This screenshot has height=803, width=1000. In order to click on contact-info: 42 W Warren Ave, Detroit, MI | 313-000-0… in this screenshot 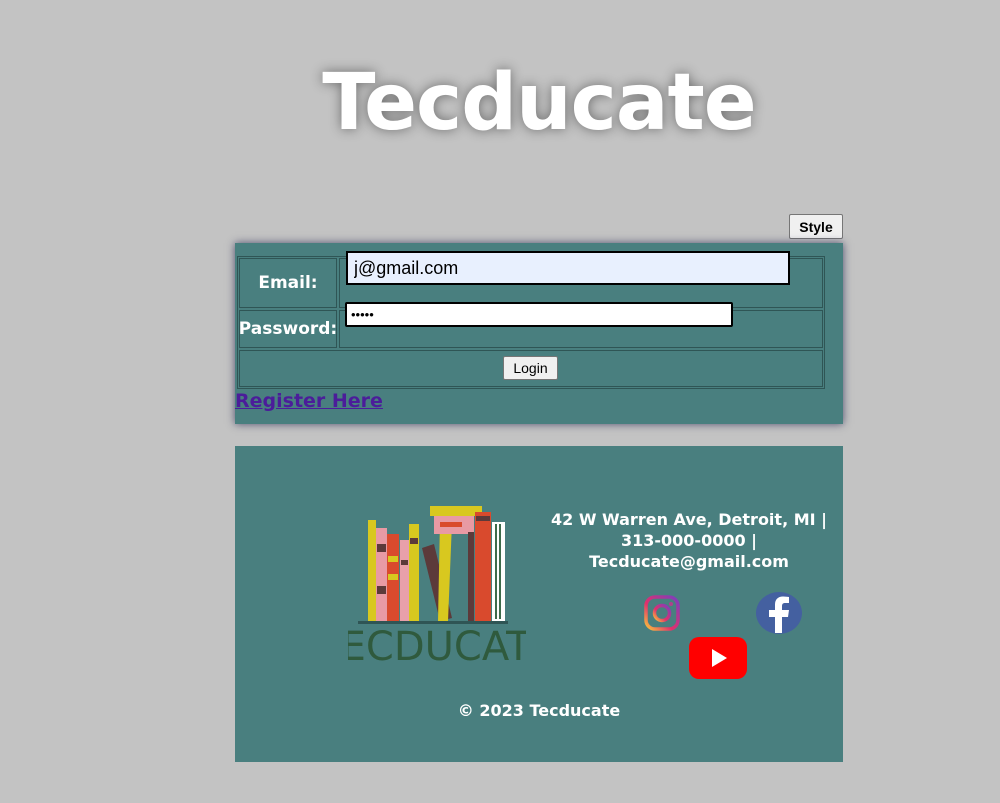, I will do `click(689, 540)`.